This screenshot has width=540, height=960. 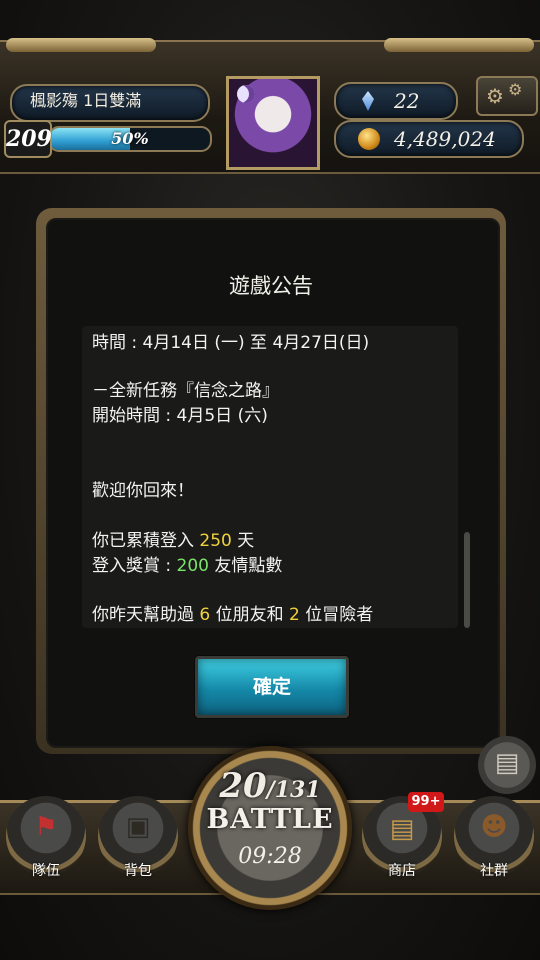 What do you see at coordinates (81, 45) in the screenshot?
I see `top-ornament-left` at bounding box center [81, 45].